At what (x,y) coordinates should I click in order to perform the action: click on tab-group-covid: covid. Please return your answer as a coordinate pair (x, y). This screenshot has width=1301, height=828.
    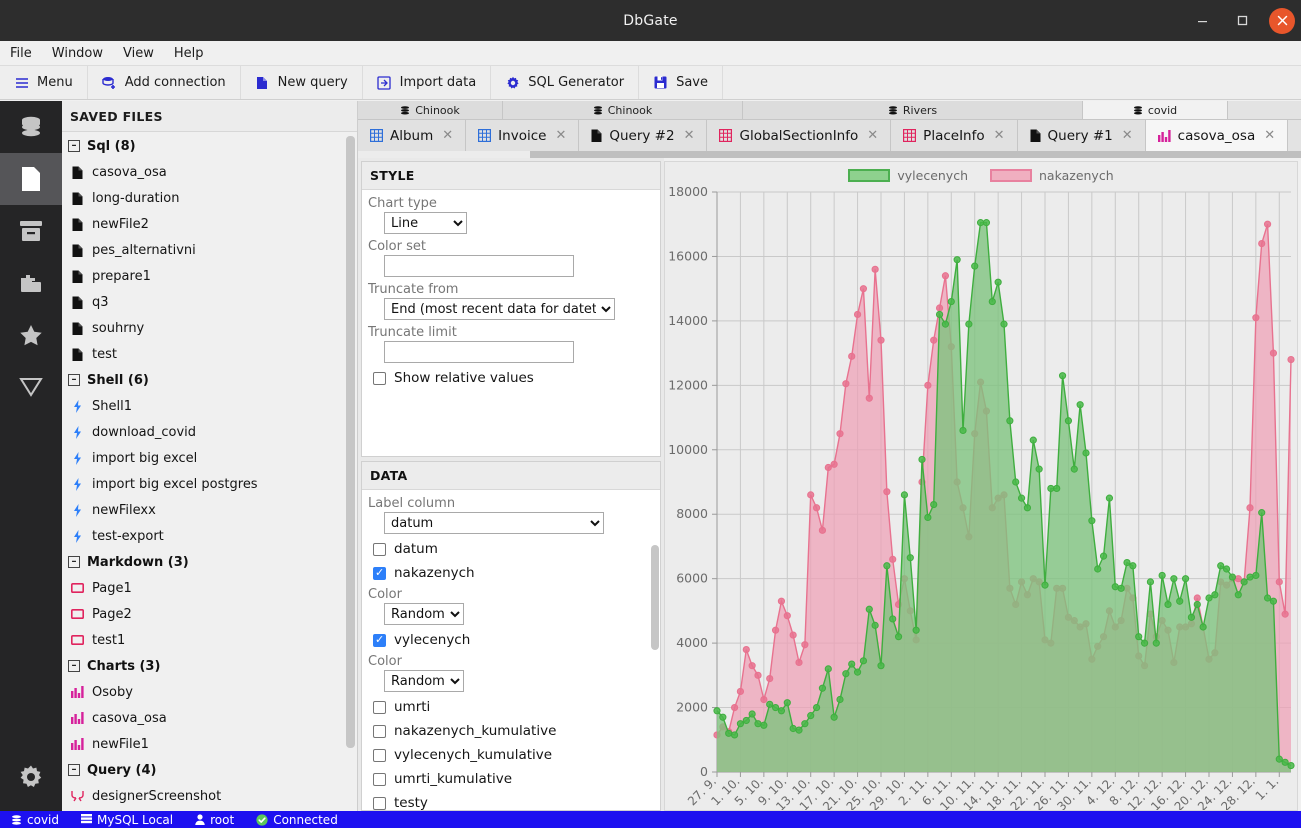
    Looking at the image, I should click on (1155, 110).